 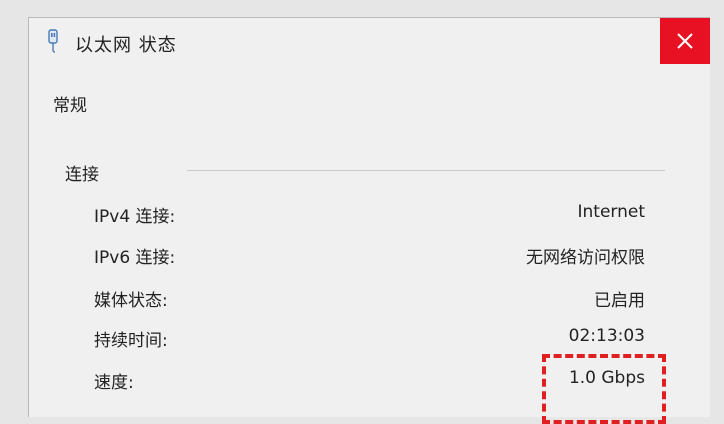 What do you see at coordinates (53, 41) in the screenshot?
I see `network-adapter-icon` at bounding box center [53, 41].